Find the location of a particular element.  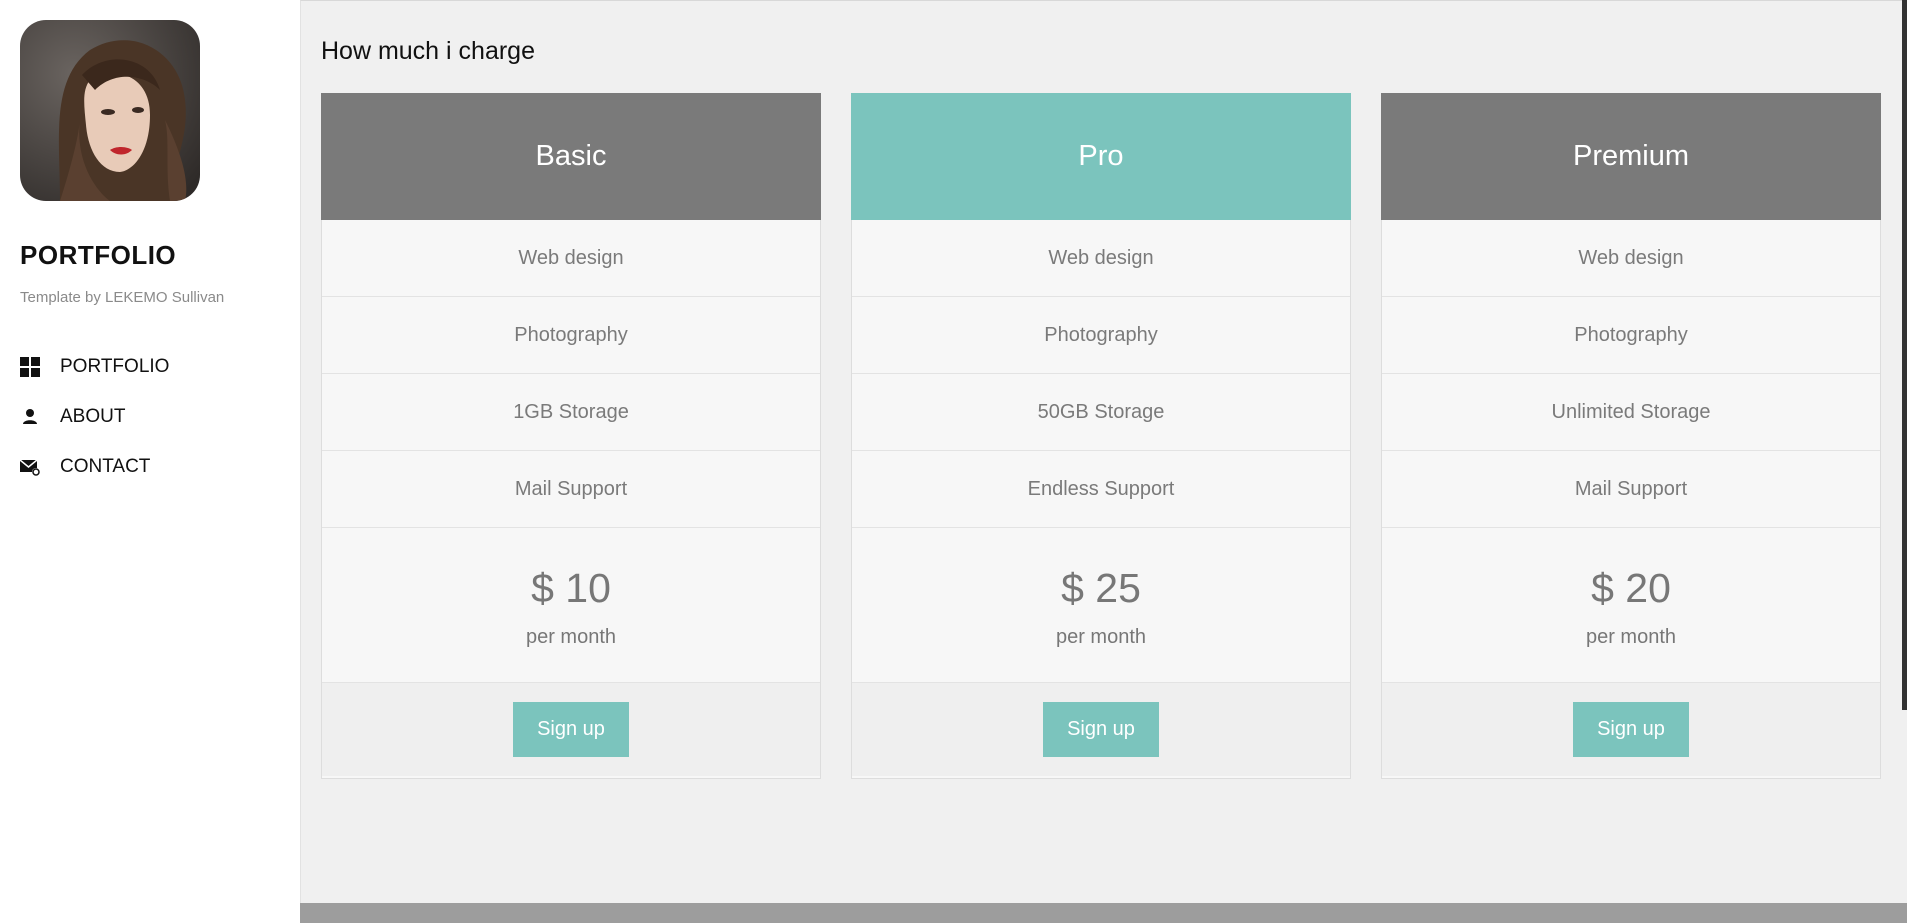

nav-item-portfolio: PORTFOLIO is located at coordinates (150, 367).